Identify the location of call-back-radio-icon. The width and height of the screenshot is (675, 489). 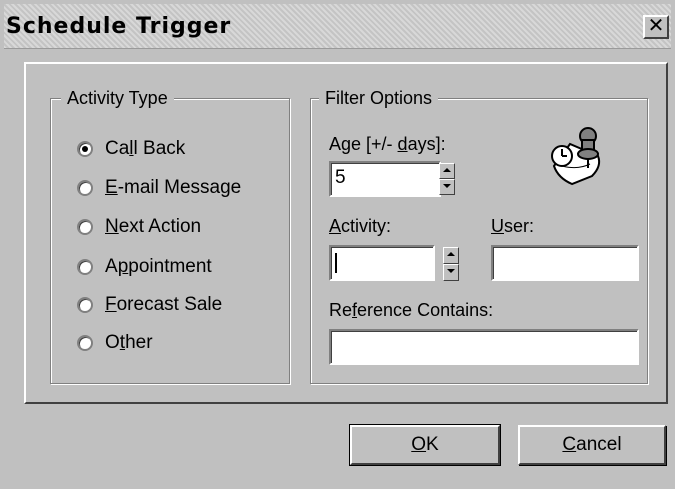
(85, 149).